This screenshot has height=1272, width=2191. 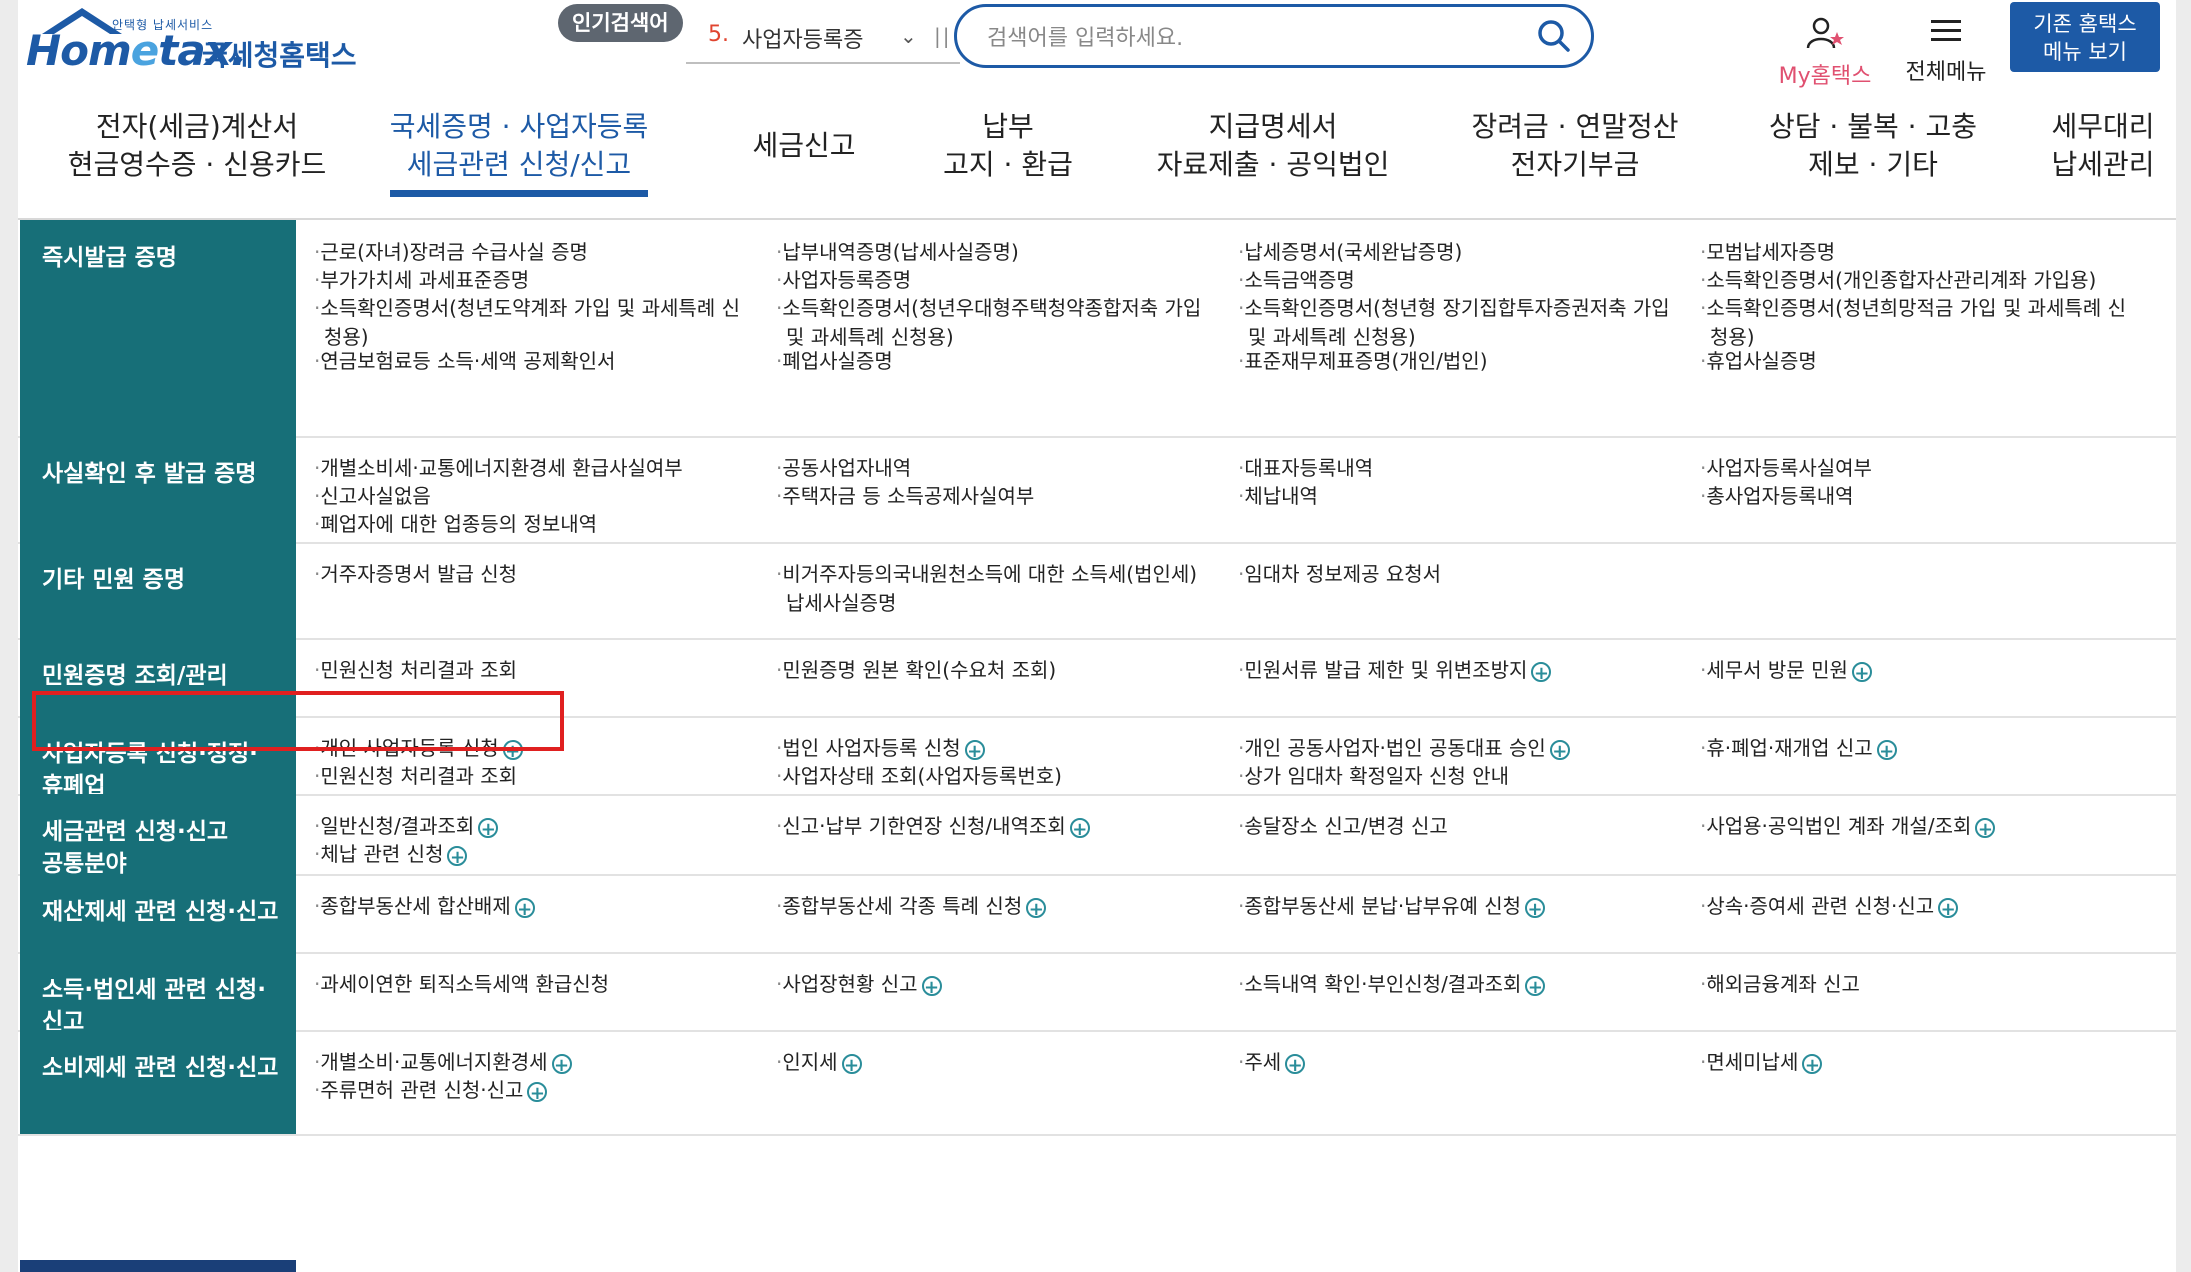 I want to click on menu-link: ·사업자상태 조회(사업자등록번호), so click(x=919, y=776).